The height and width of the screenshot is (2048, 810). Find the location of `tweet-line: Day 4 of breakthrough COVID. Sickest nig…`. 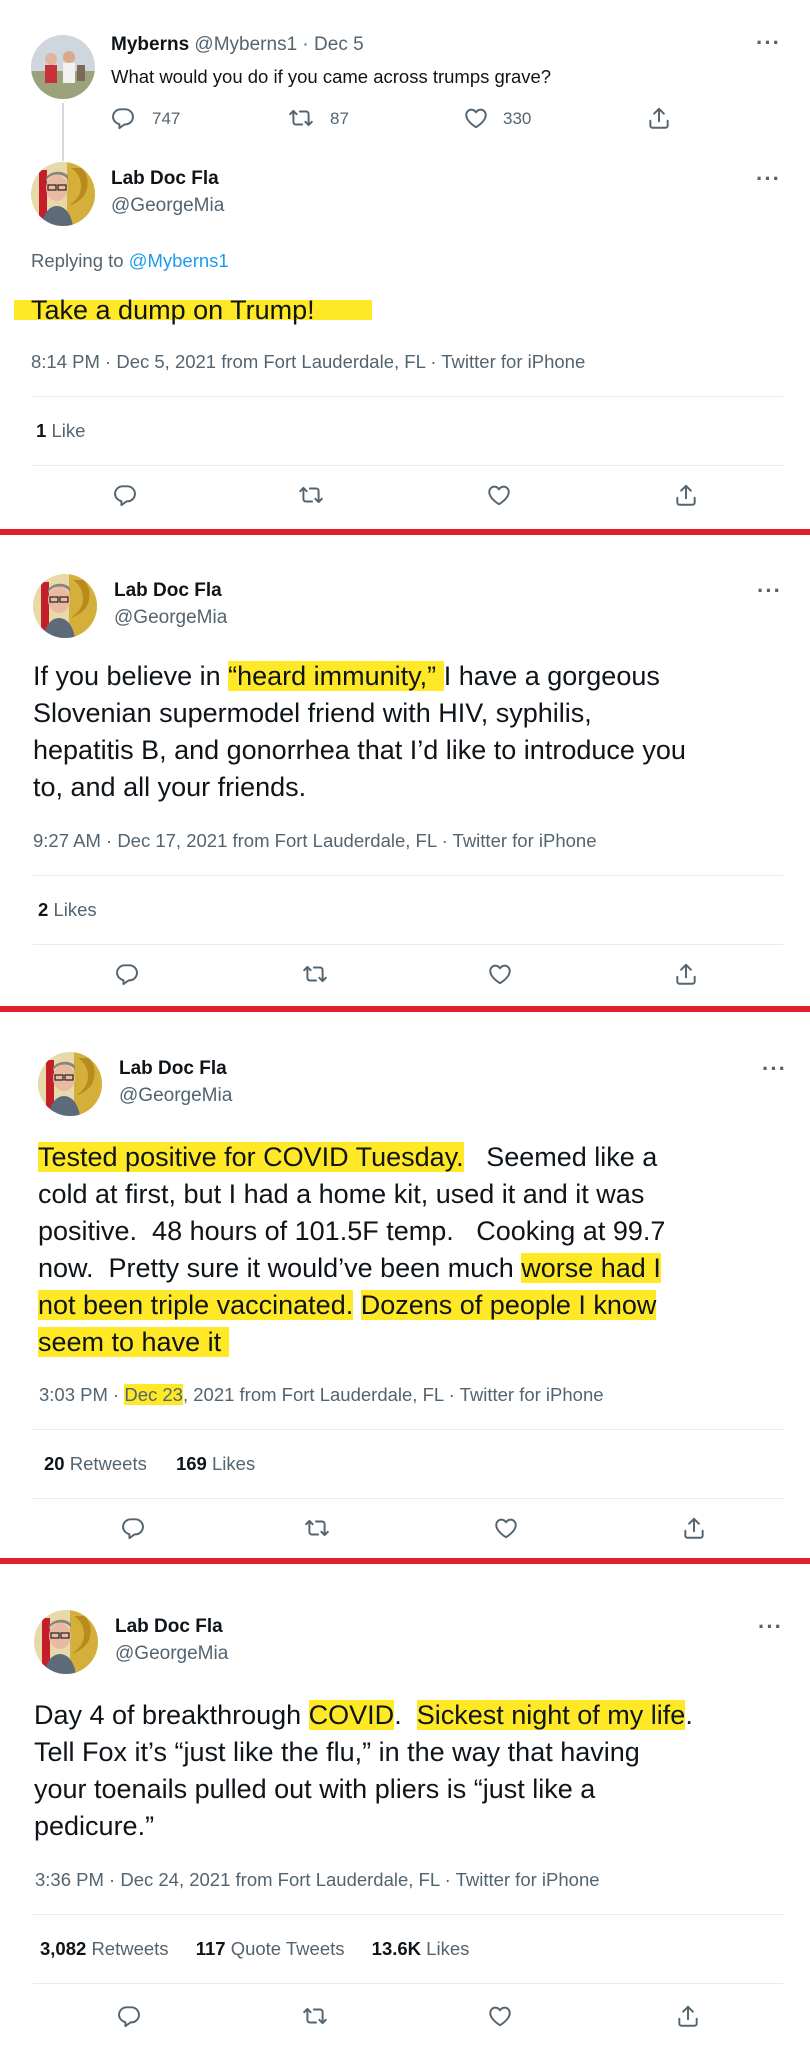

tweet-line: Day 4 of breakthrough COVID. Sickest nig… is located at coordinates (363, 1715).